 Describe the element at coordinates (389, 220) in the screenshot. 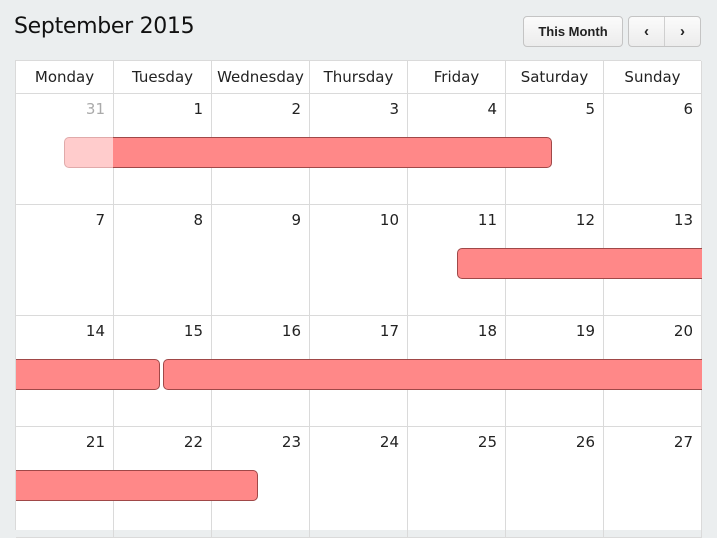

I see `day-number: 10` at that location.